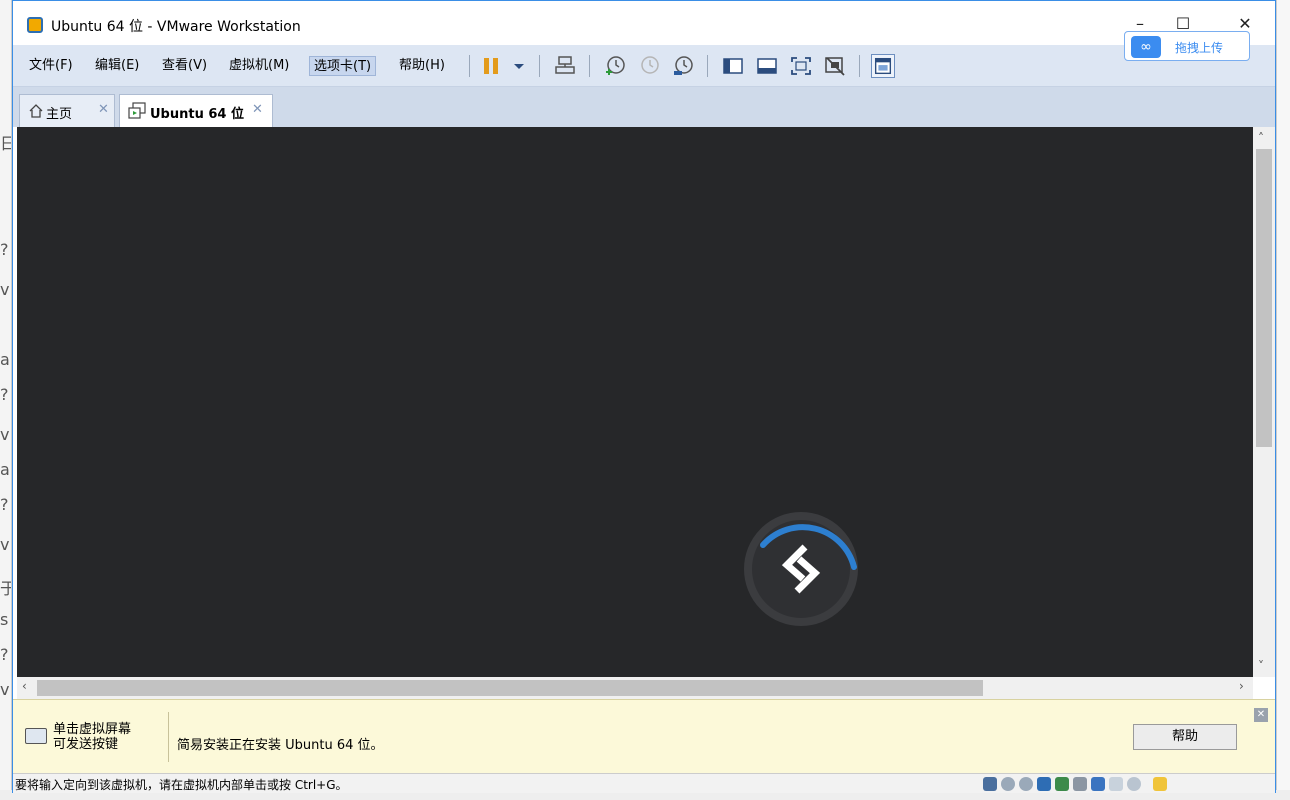 The image size is (1290, 800). Describe the element at coordinates (343, 66) in the screenshot. I see `menu-tabs: 选项卡(T)` at that location.